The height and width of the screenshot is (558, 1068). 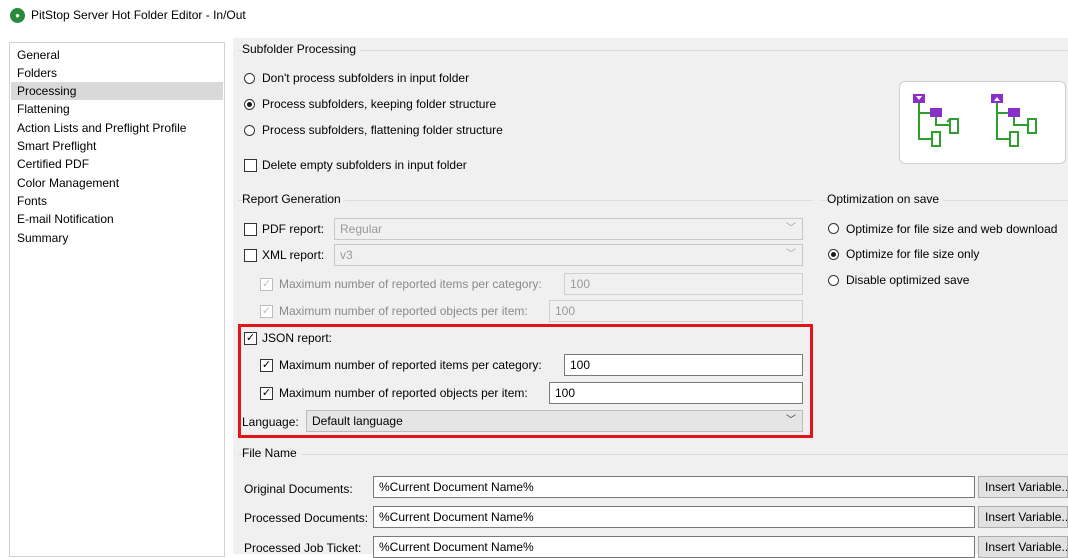 What do you see at coordinates (674, 517) in the screenshot?
I see `processed-documents-field: %Current Document Name%` at bounding box center [674, 517].